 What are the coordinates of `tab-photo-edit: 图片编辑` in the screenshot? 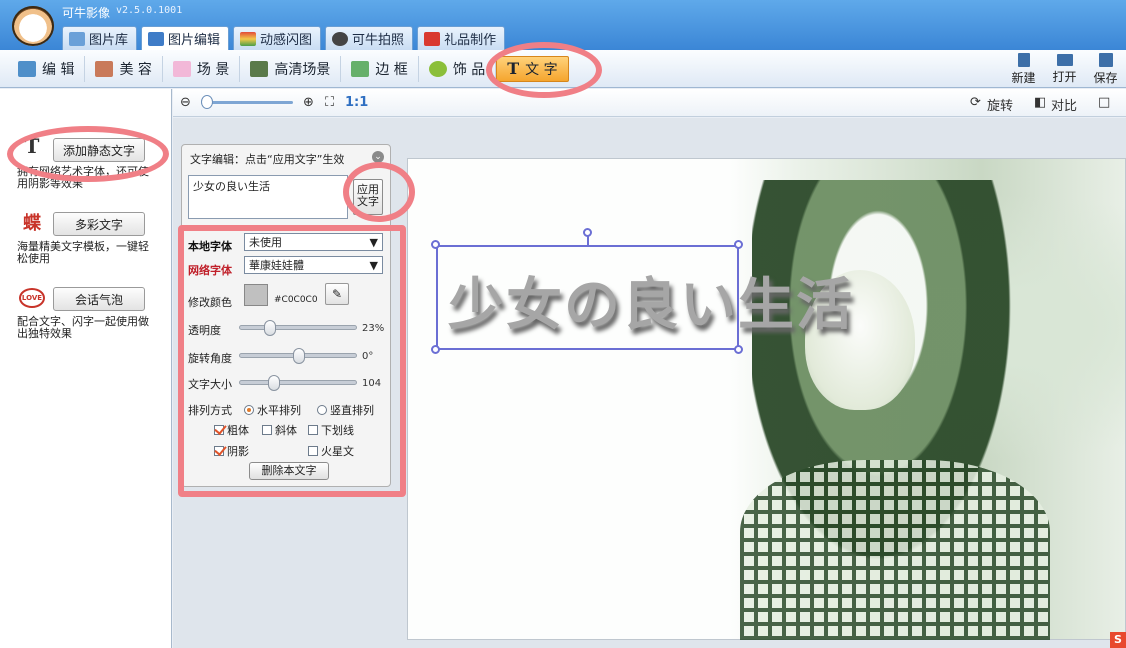 It's located at (185, 38).